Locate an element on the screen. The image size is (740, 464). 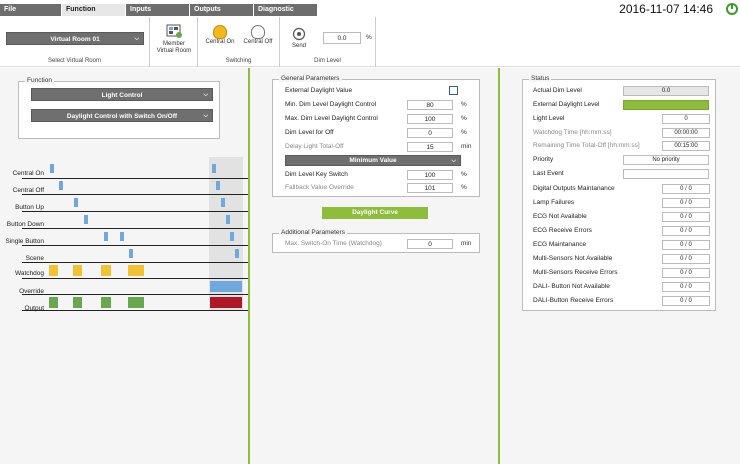
select-room-label: Select Virtual Room is located at coordinates (74, 61).